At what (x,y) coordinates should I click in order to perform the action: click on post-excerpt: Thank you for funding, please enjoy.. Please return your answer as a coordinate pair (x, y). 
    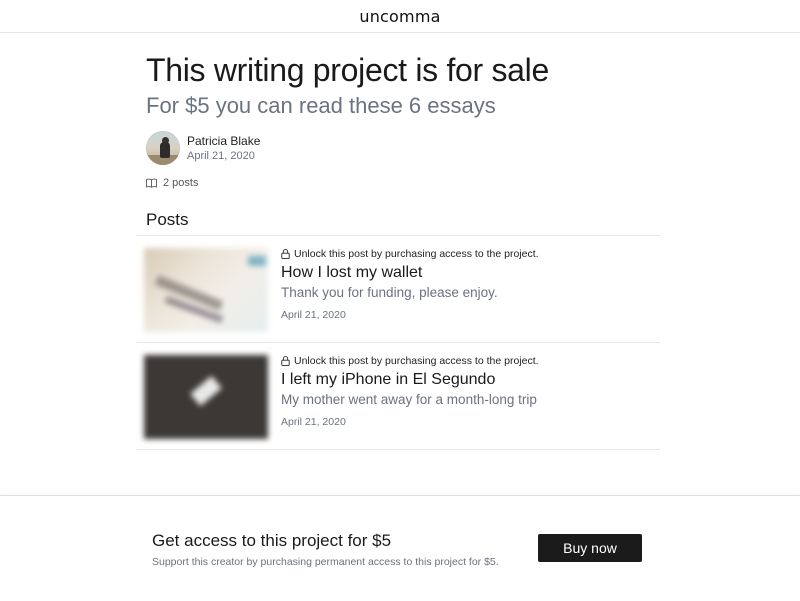
    Looking at the image, I should click on (389, 292).